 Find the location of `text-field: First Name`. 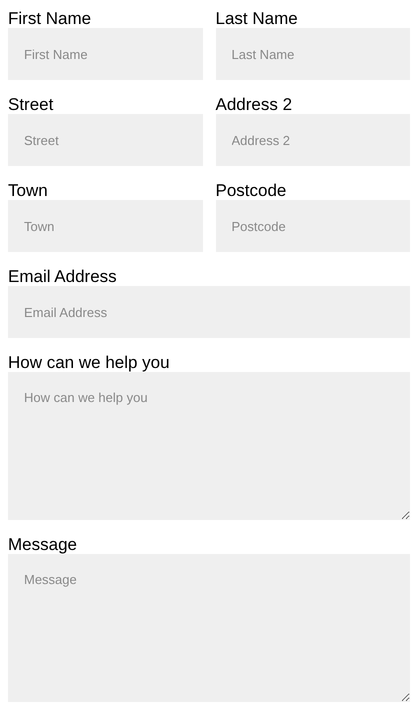

text-field: First Name is located at coordinates (105, 54).